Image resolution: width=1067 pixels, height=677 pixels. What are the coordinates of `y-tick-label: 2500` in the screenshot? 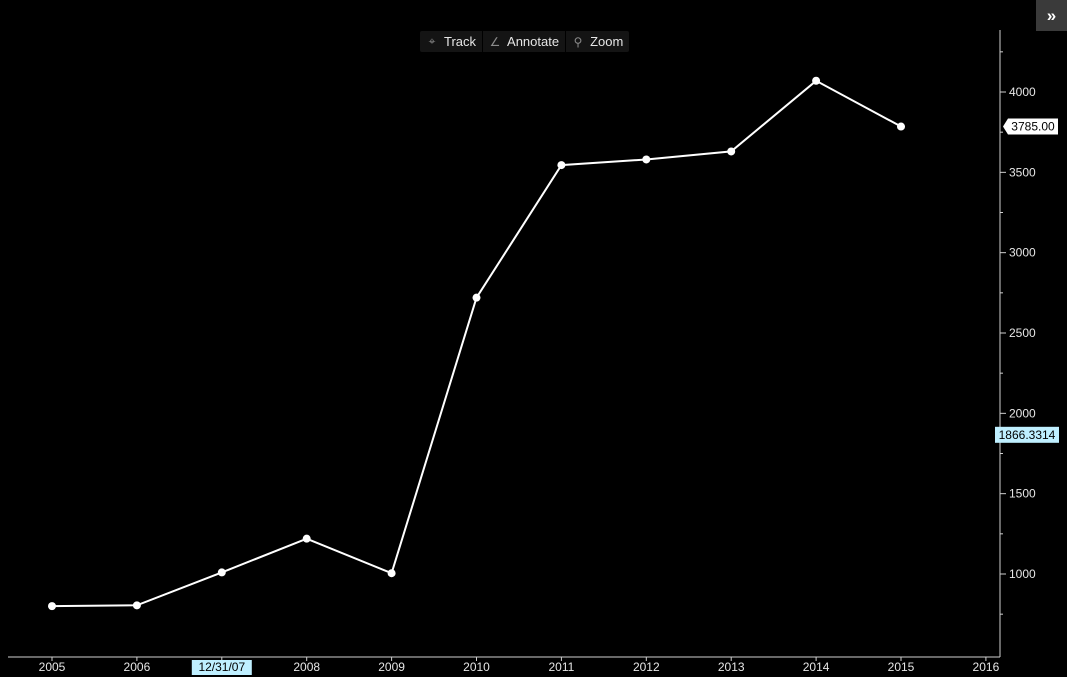 It's located at (1022, 333).